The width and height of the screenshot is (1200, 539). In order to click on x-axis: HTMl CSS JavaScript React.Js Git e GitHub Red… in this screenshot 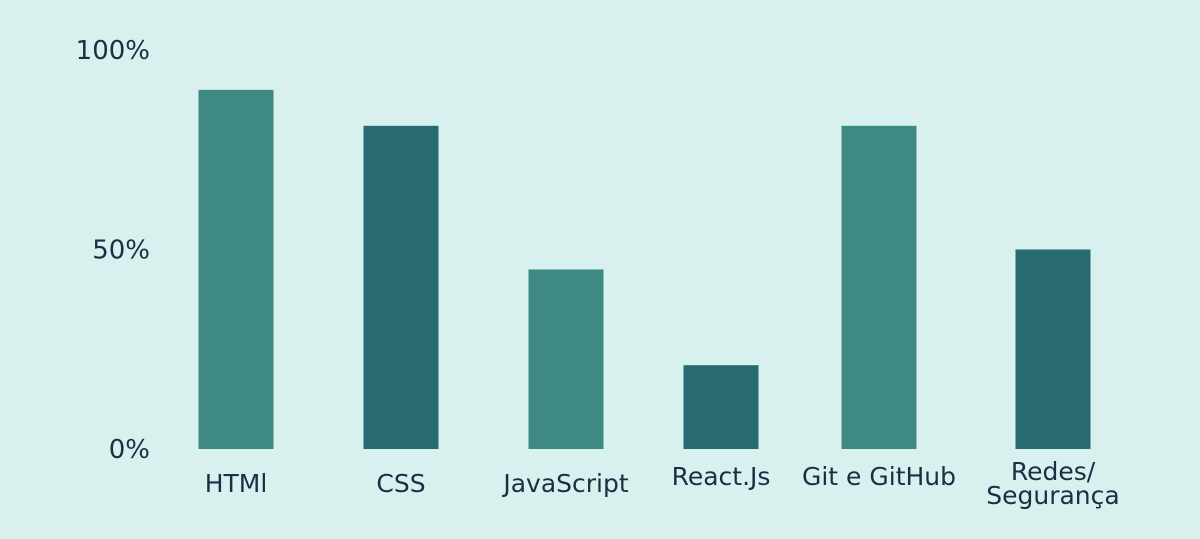, I will do `click(662, 483)`.